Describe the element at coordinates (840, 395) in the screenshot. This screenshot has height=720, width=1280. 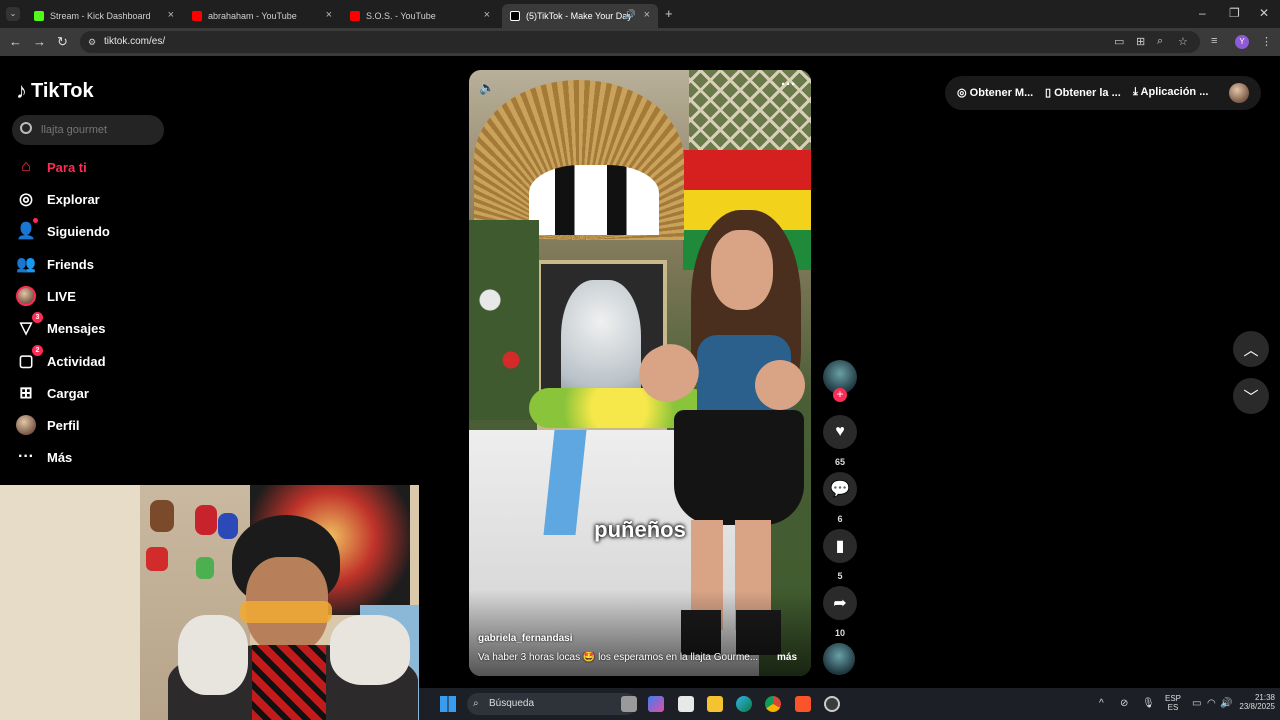
I see `follow-plus-icon: +` at that location.